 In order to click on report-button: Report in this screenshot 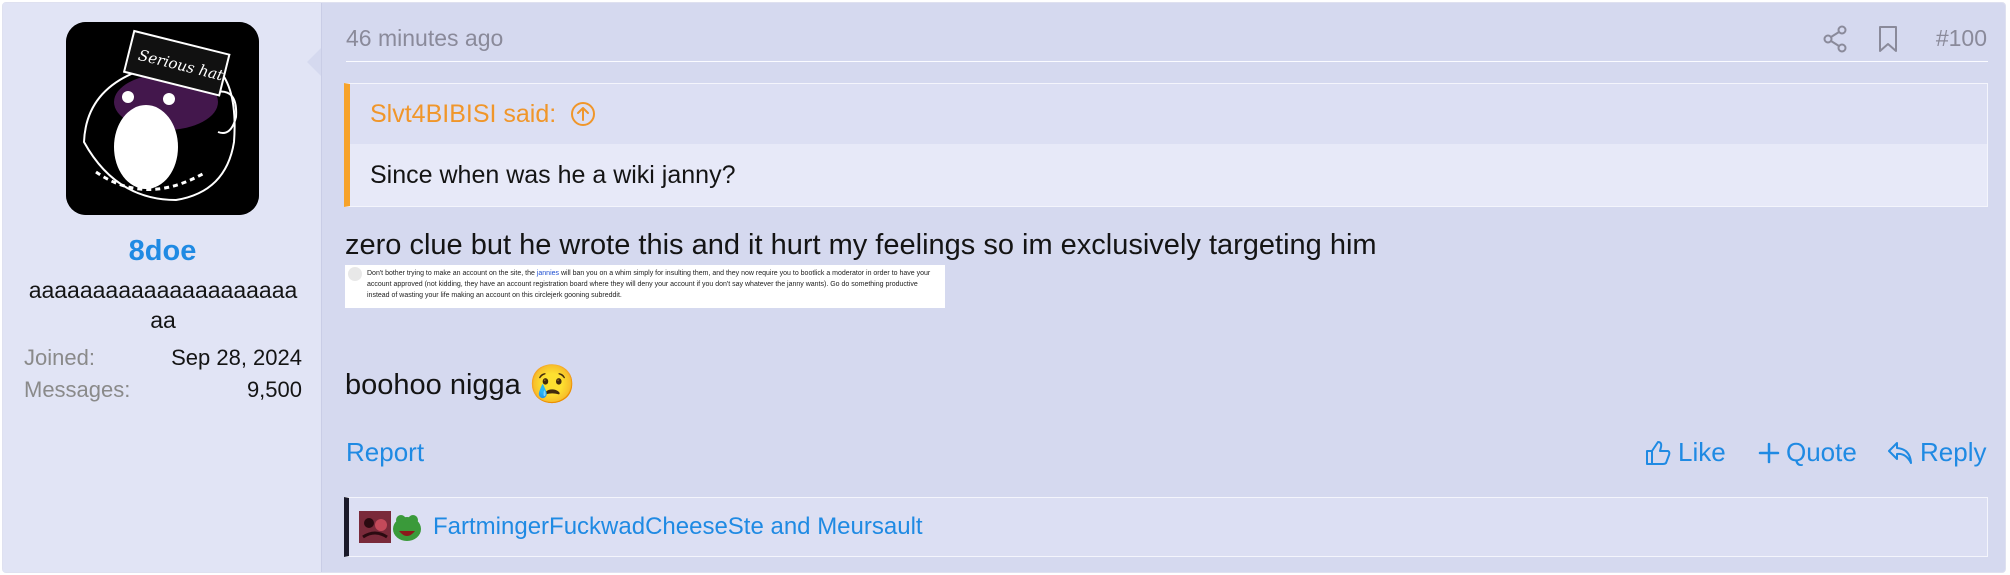, I will do `click(385, 452)`.